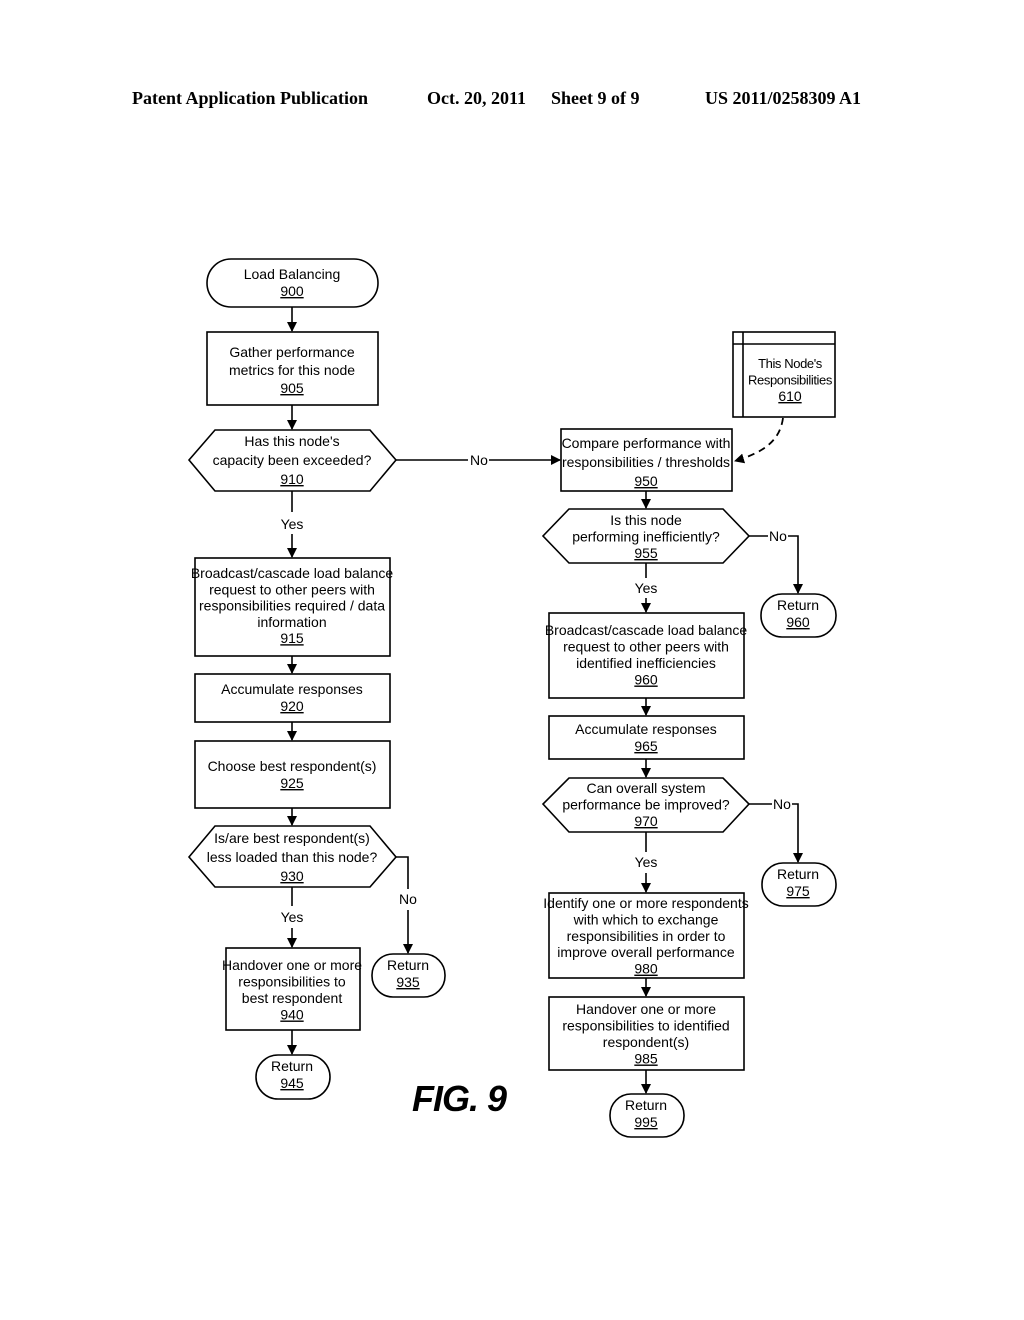 Image resolution: width=1024 pixels, height=1320 pixels. What do you see at coordinates (292, 1083) in the screenshot?
I see `node-ref-number: 945` at bounding box center [292, 1083].